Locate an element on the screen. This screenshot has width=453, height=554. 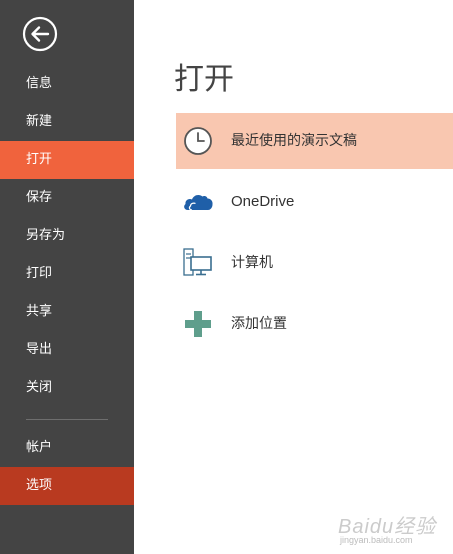
plus-icon is located at coordinates (198, 324).